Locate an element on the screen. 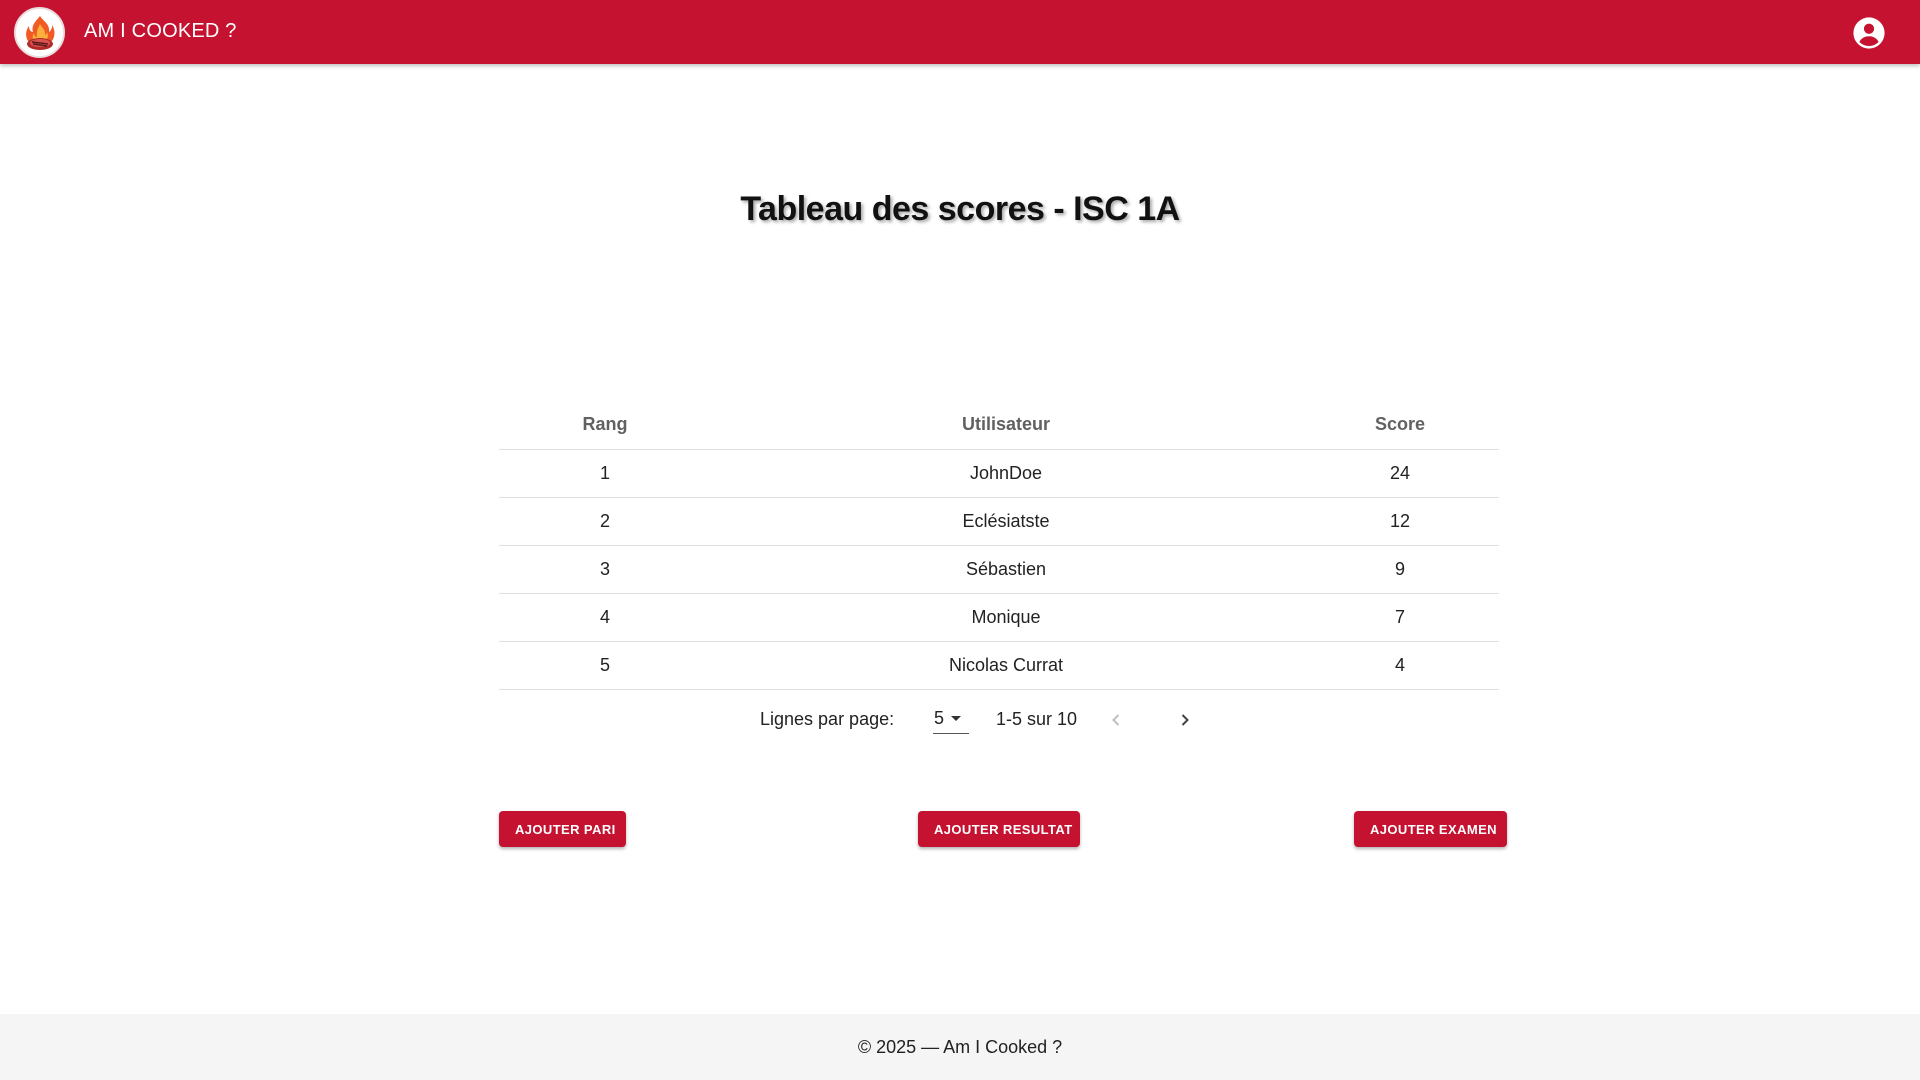 The width and height of the screenshot is (1920, 1080). rows-per-page-select: 5 is located at coordinates (951, 719).